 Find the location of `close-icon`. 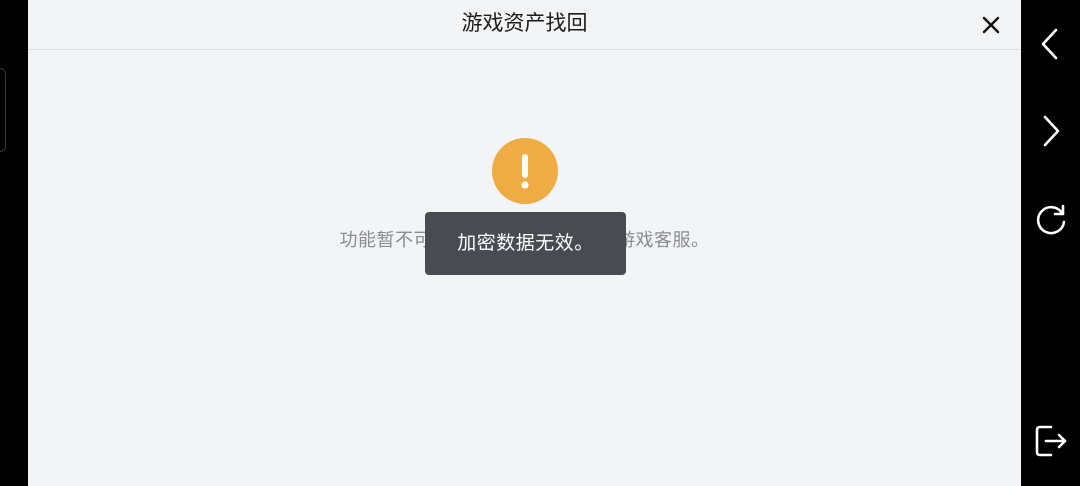

close-icon is located at coordinates (991, 25).